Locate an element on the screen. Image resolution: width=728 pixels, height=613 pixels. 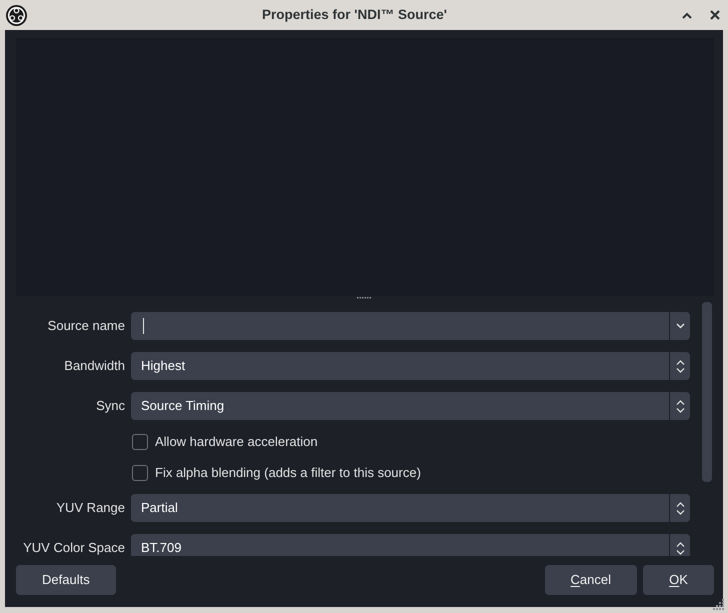
ok-button: OK is located at coordinates (678, 580).